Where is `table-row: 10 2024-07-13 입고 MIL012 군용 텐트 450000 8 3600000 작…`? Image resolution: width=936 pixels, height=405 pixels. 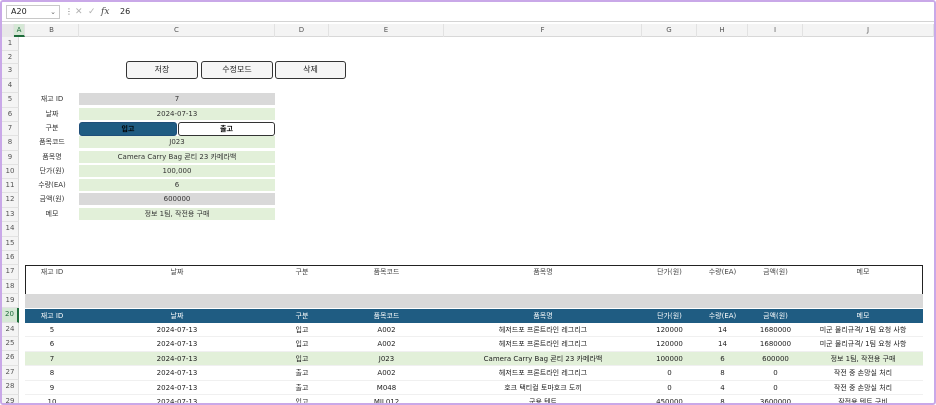
table-row: 10 2024-07-13 입고 MIL012 군용 텐트 450000 8 3600000 작… is located at coordinates (474, 399).